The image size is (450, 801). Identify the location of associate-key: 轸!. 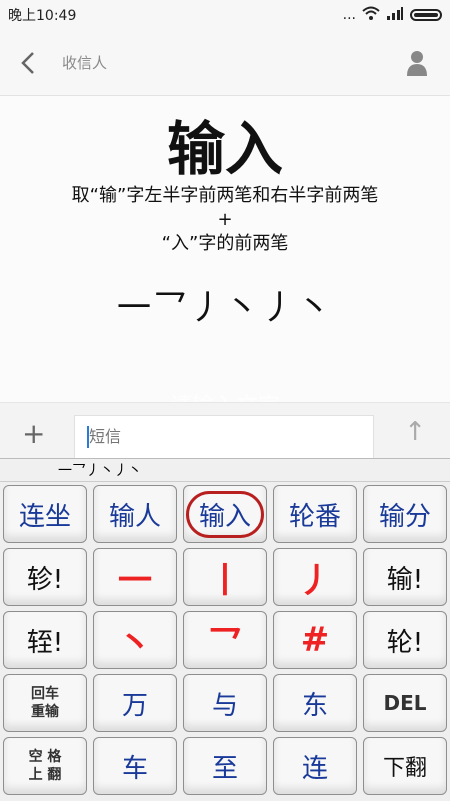
(45, 577).